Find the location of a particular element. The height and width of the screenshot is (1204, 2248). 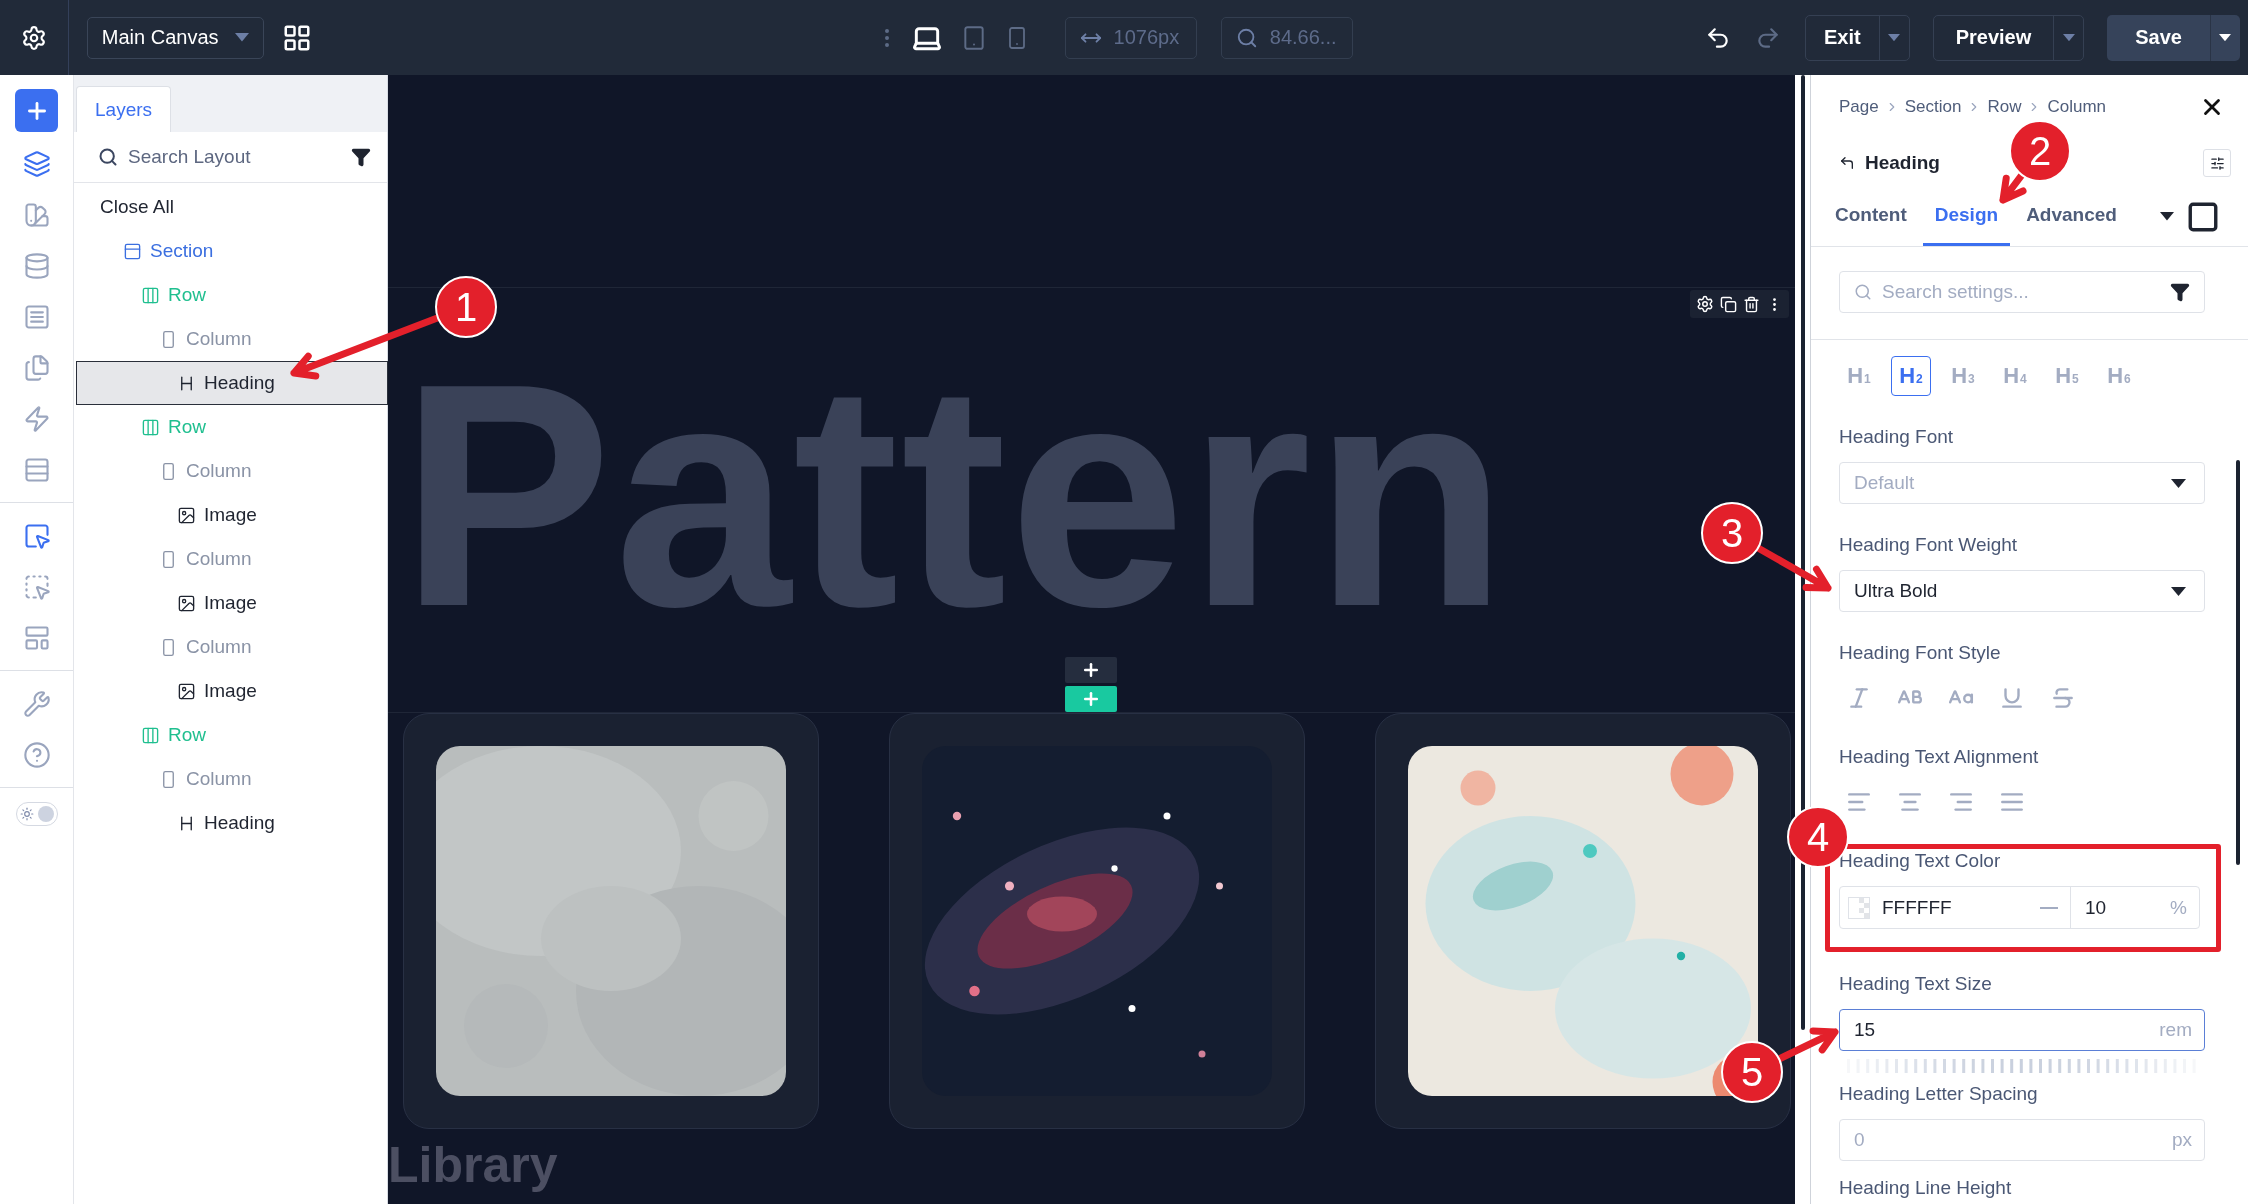

field-label: Heading Font Style is located at coordinates (1920, 653).